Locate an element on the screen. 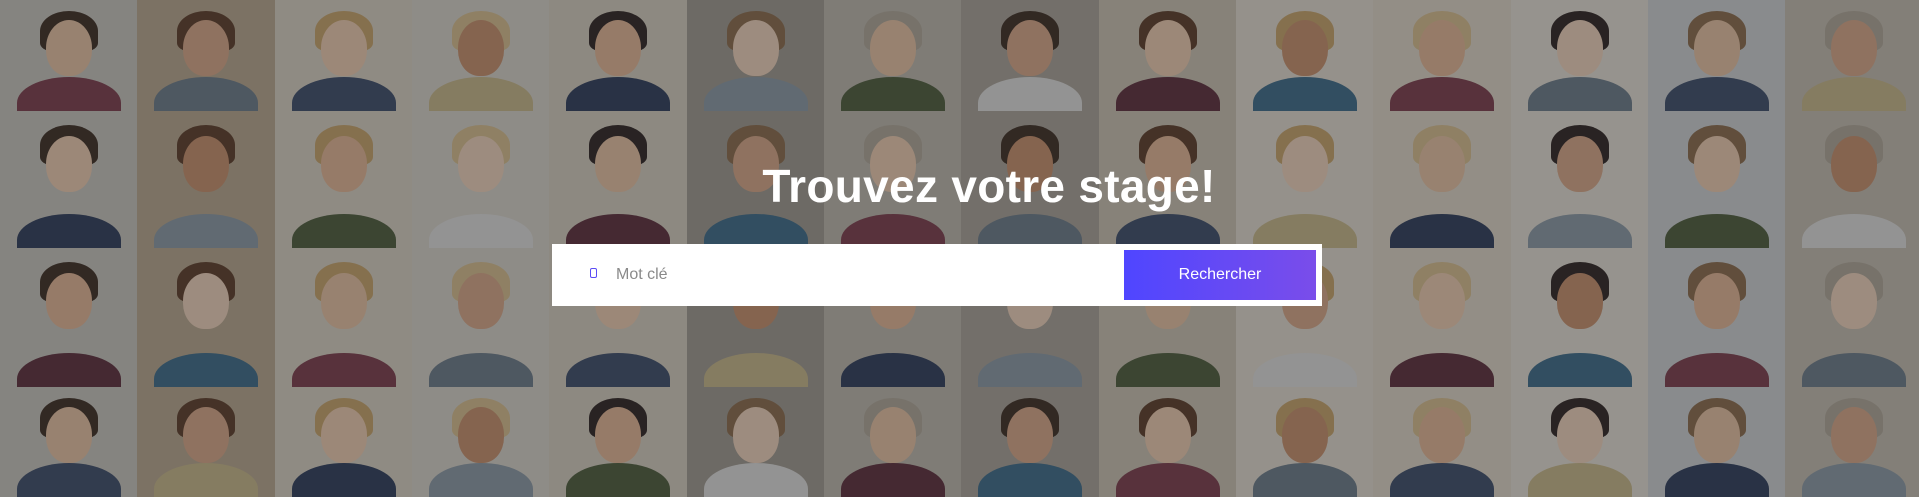 This screenshot has width=1919, height=499. search-button: Rechercher is located at coordinates (1220, 275).